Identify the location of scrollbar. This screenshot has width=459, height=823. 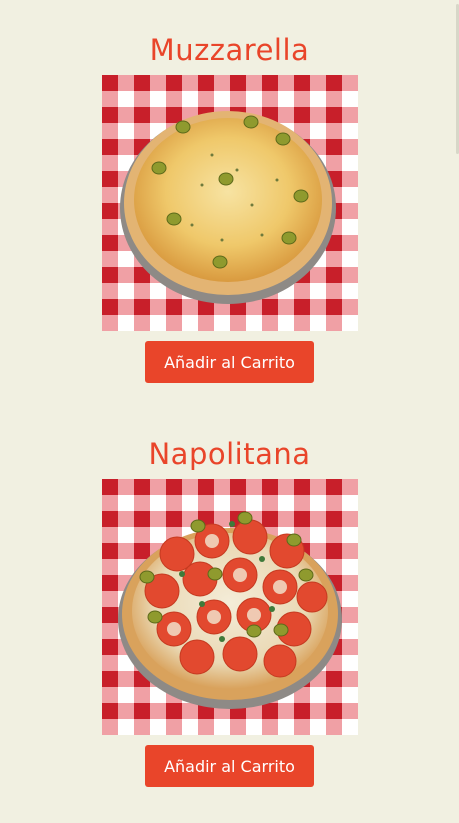
(457, 411).